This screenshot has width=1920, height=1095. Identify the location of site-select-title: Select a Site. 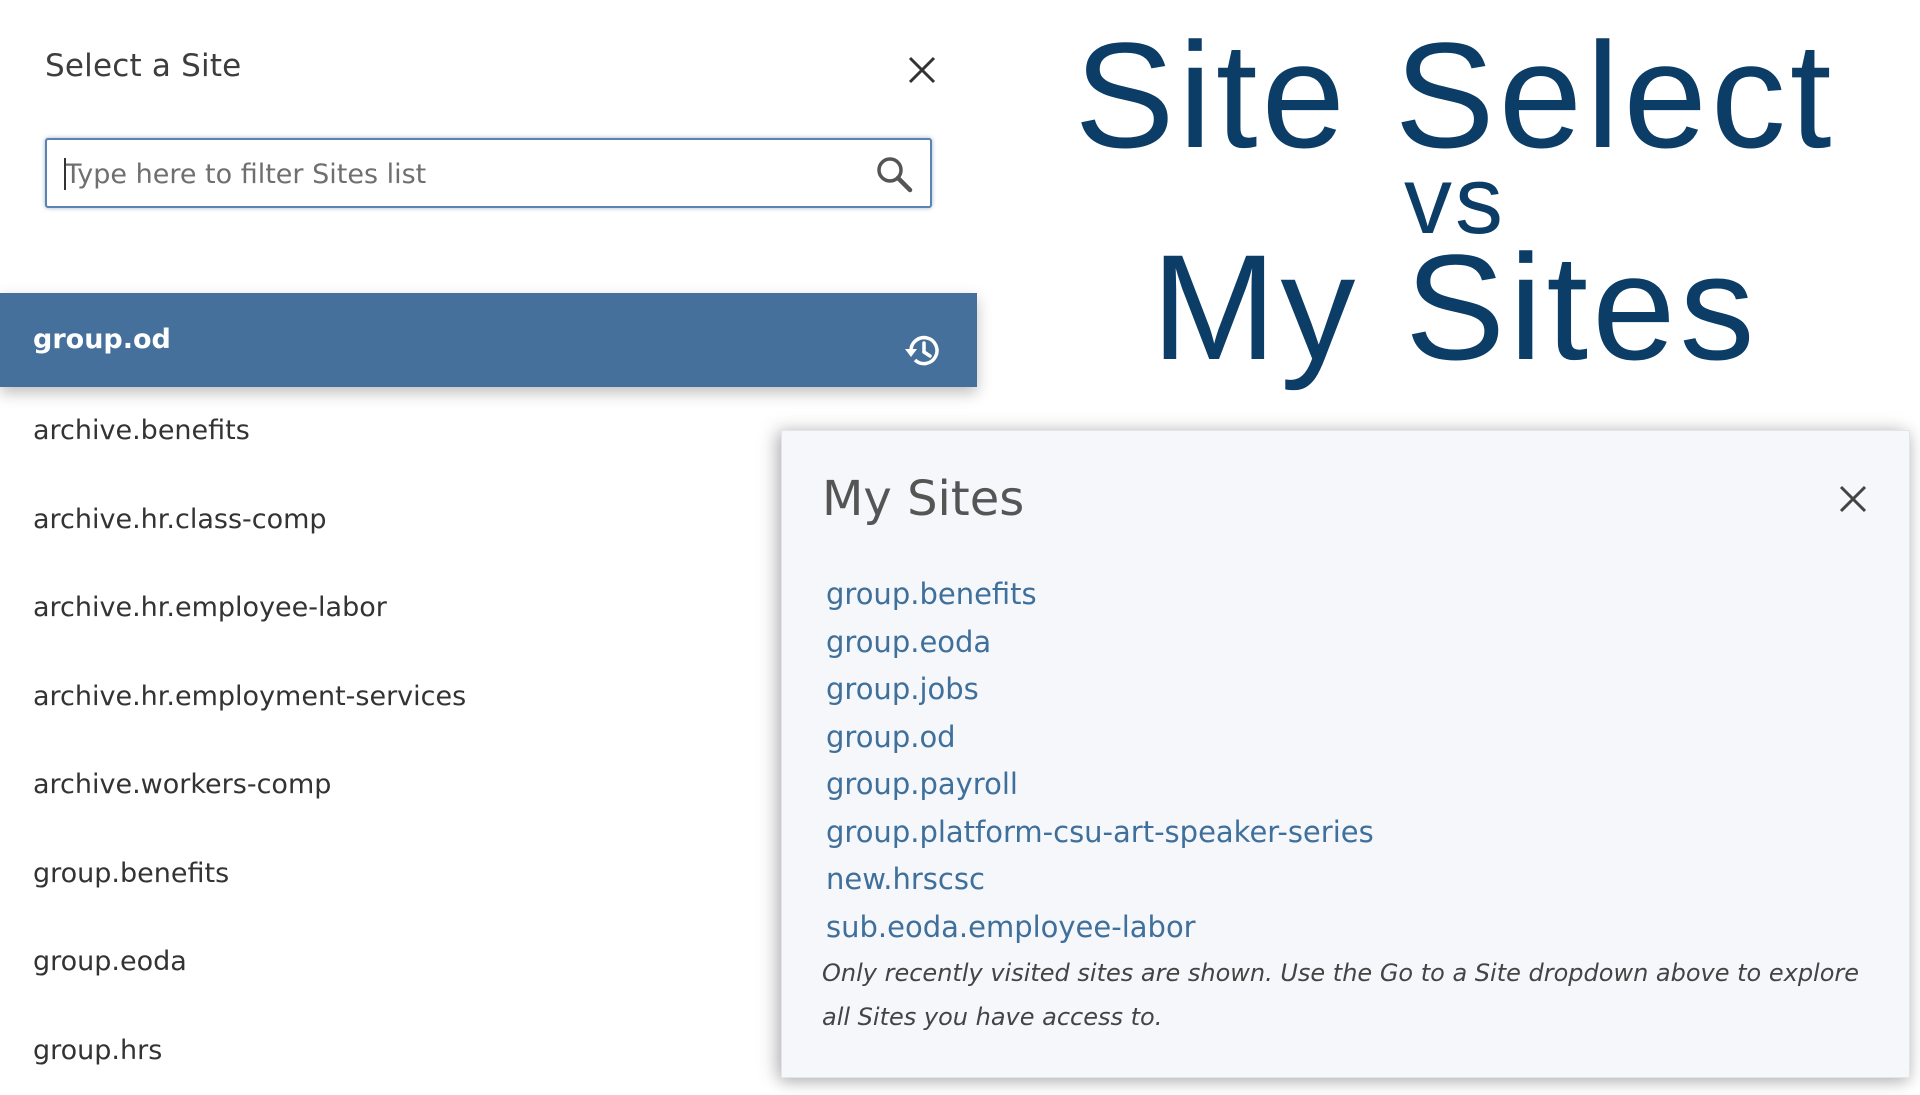
(143, 66).